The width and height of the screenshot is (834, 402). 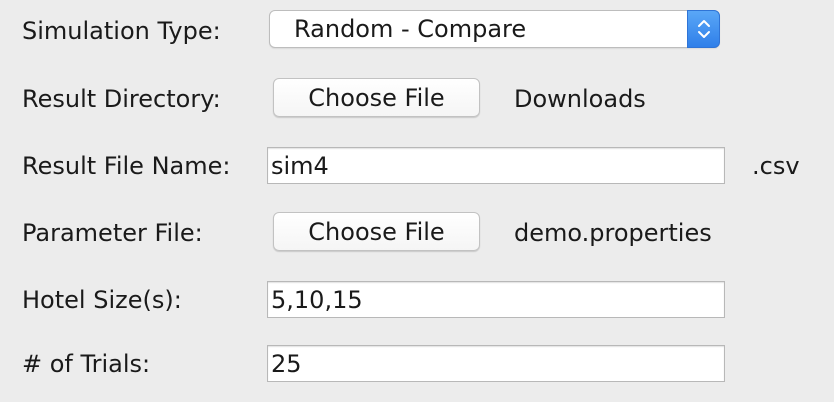 I want to click on result-file-name-input, so click(x=496, y=165).